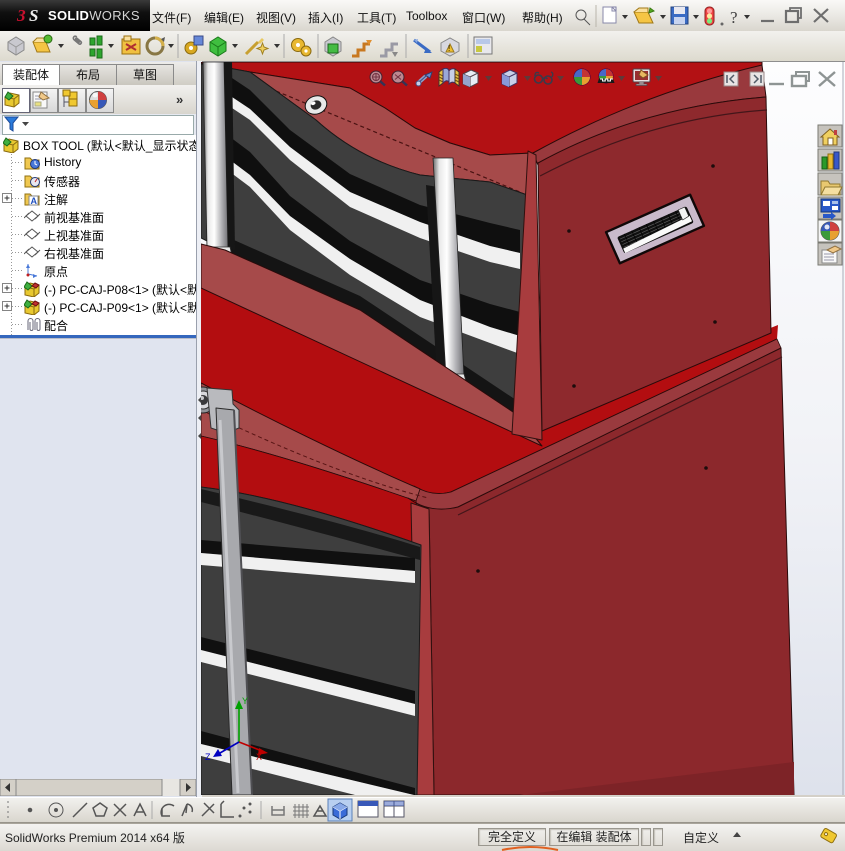 This screenshot has height=851, width=845. I want to click on svg-text: X, so click(259, 757).